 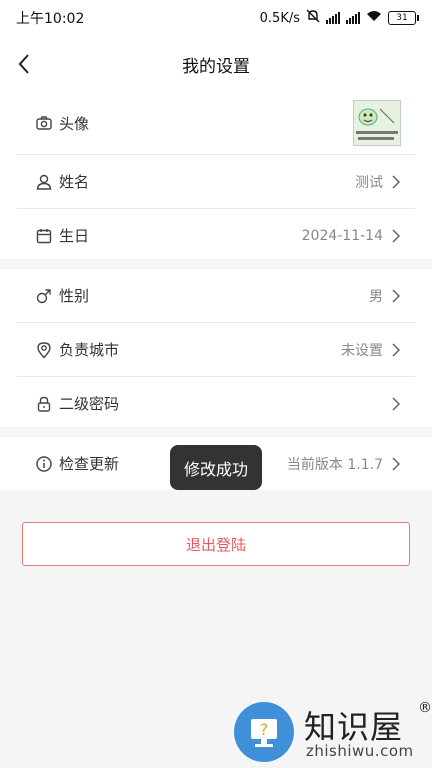 What do you see at coordinates (374, 18) in the screenshot?
I see `wifi-icon` at bounding box center [374, 18].